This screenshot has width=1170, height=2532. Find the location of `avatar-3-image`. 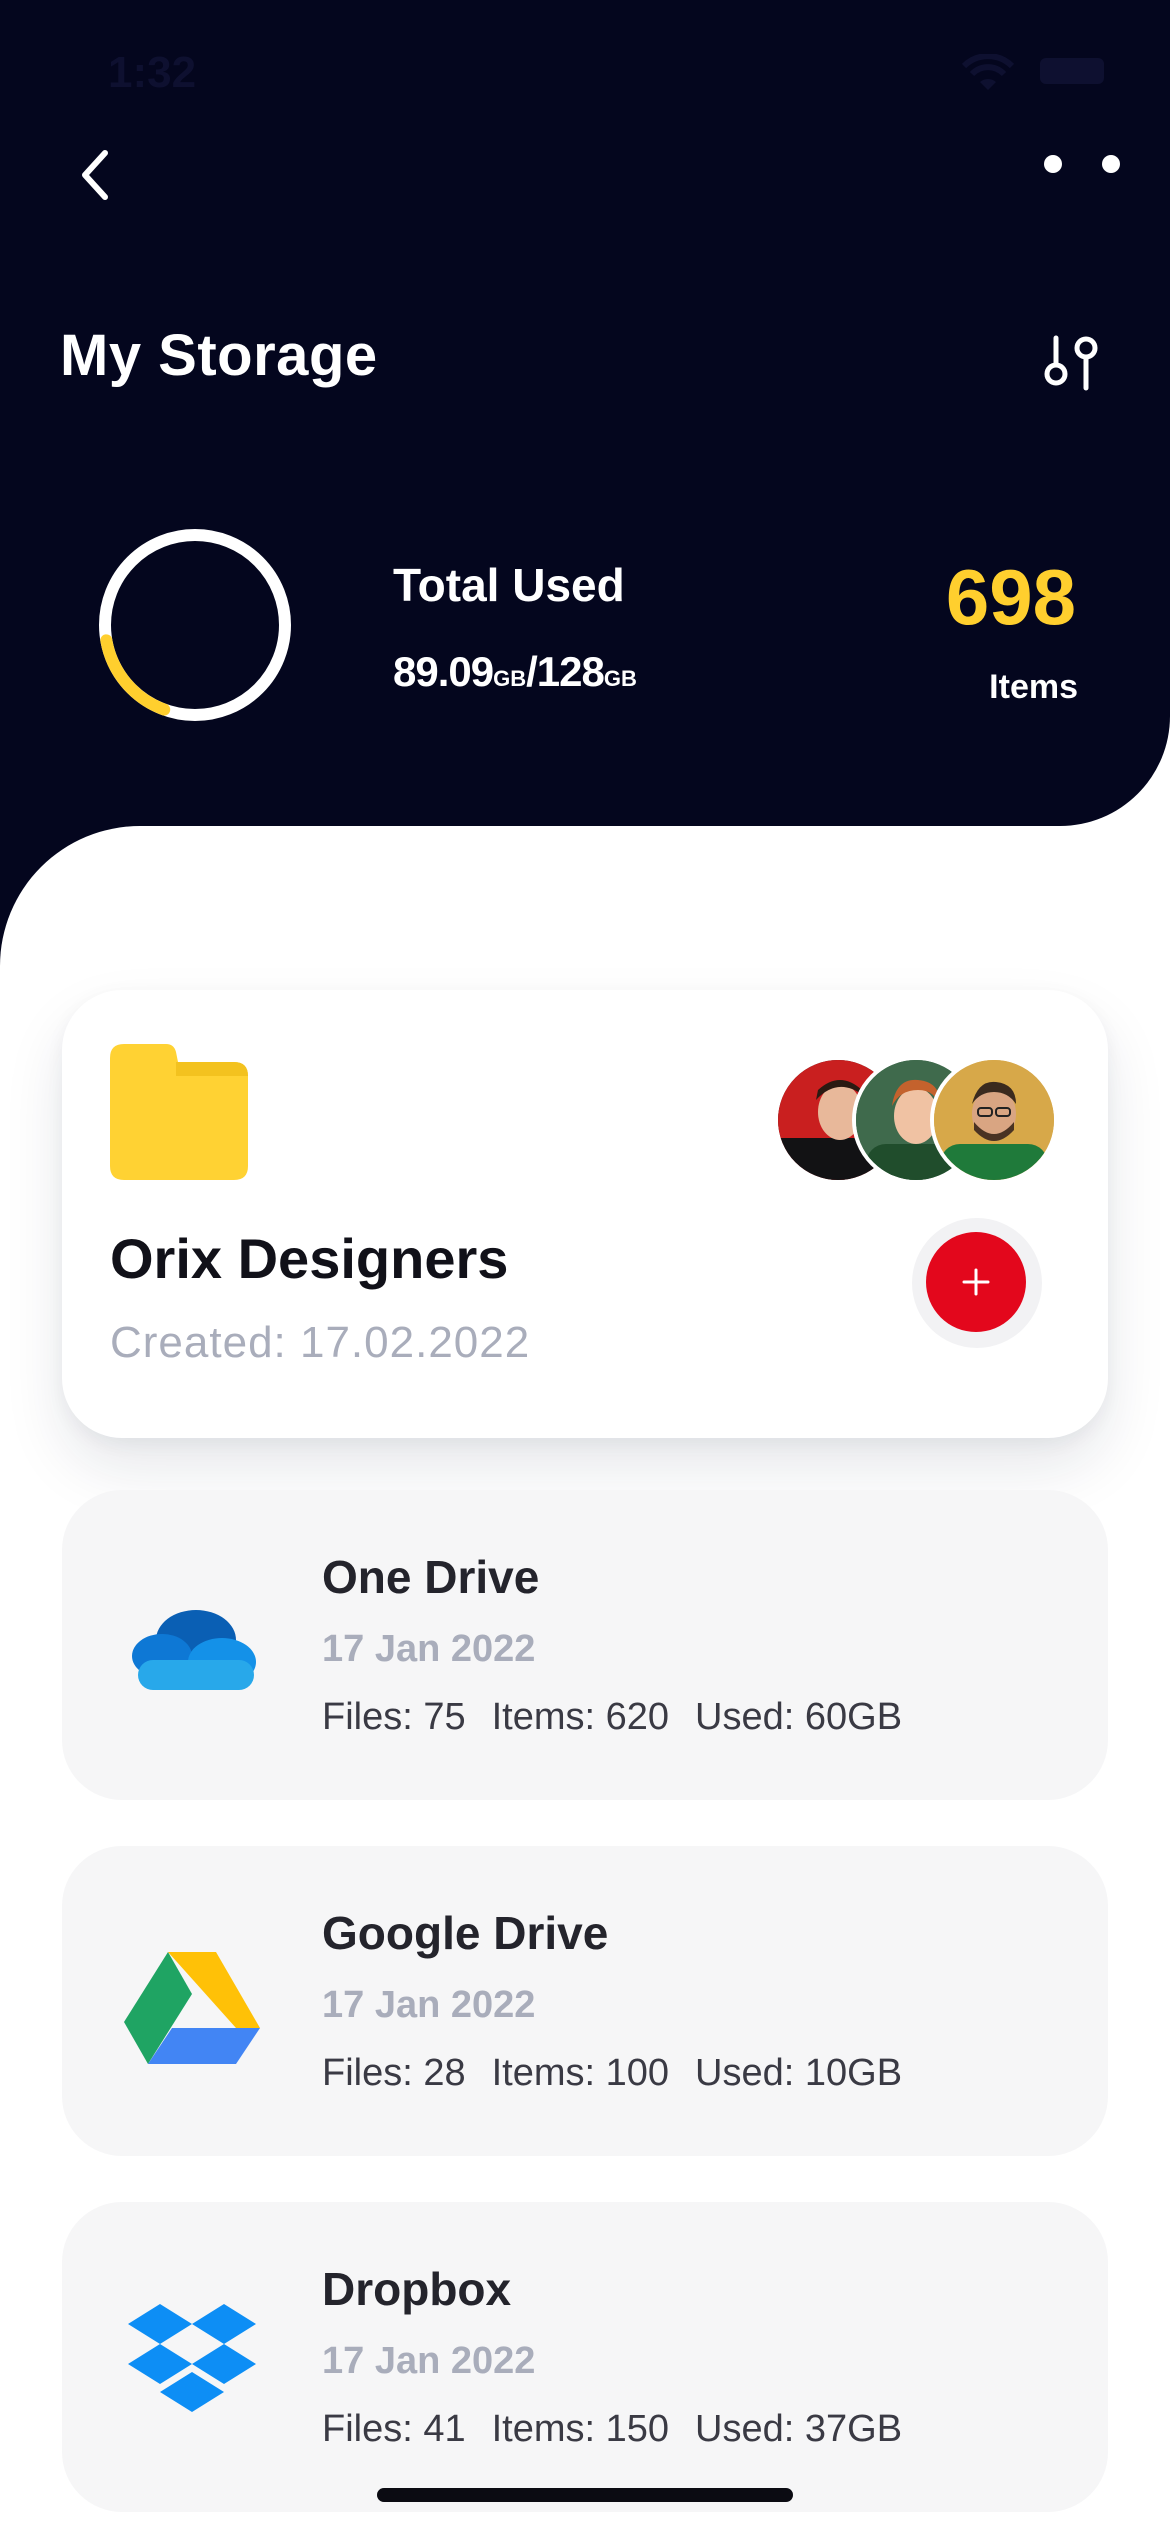

avatar-3-image is located at coordinates (994, 1120).